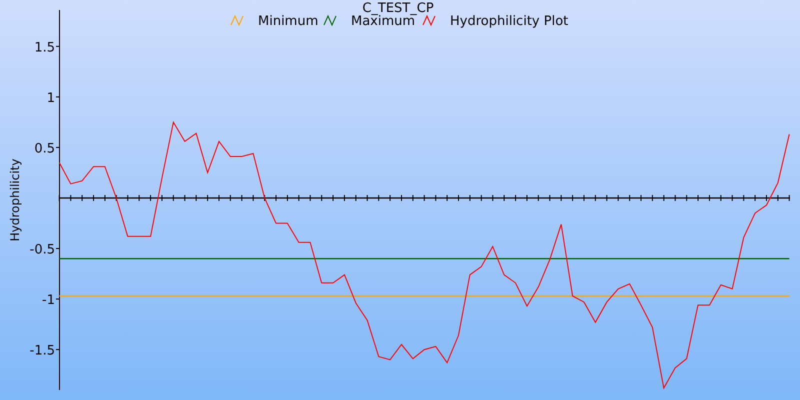 This screenshot has width=800, height=400. I want to click on y-tick-label: -1.5, so click(42, 351).